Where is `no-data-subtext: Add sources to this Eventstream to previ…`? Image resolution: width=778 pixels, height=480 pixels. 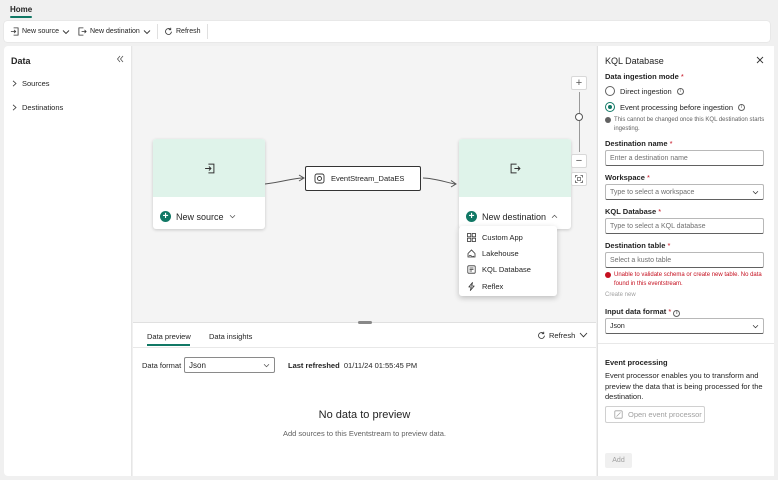
no-data-subtext: Add sources to this Eventstream to previ… is located at coordinates (364, 433).